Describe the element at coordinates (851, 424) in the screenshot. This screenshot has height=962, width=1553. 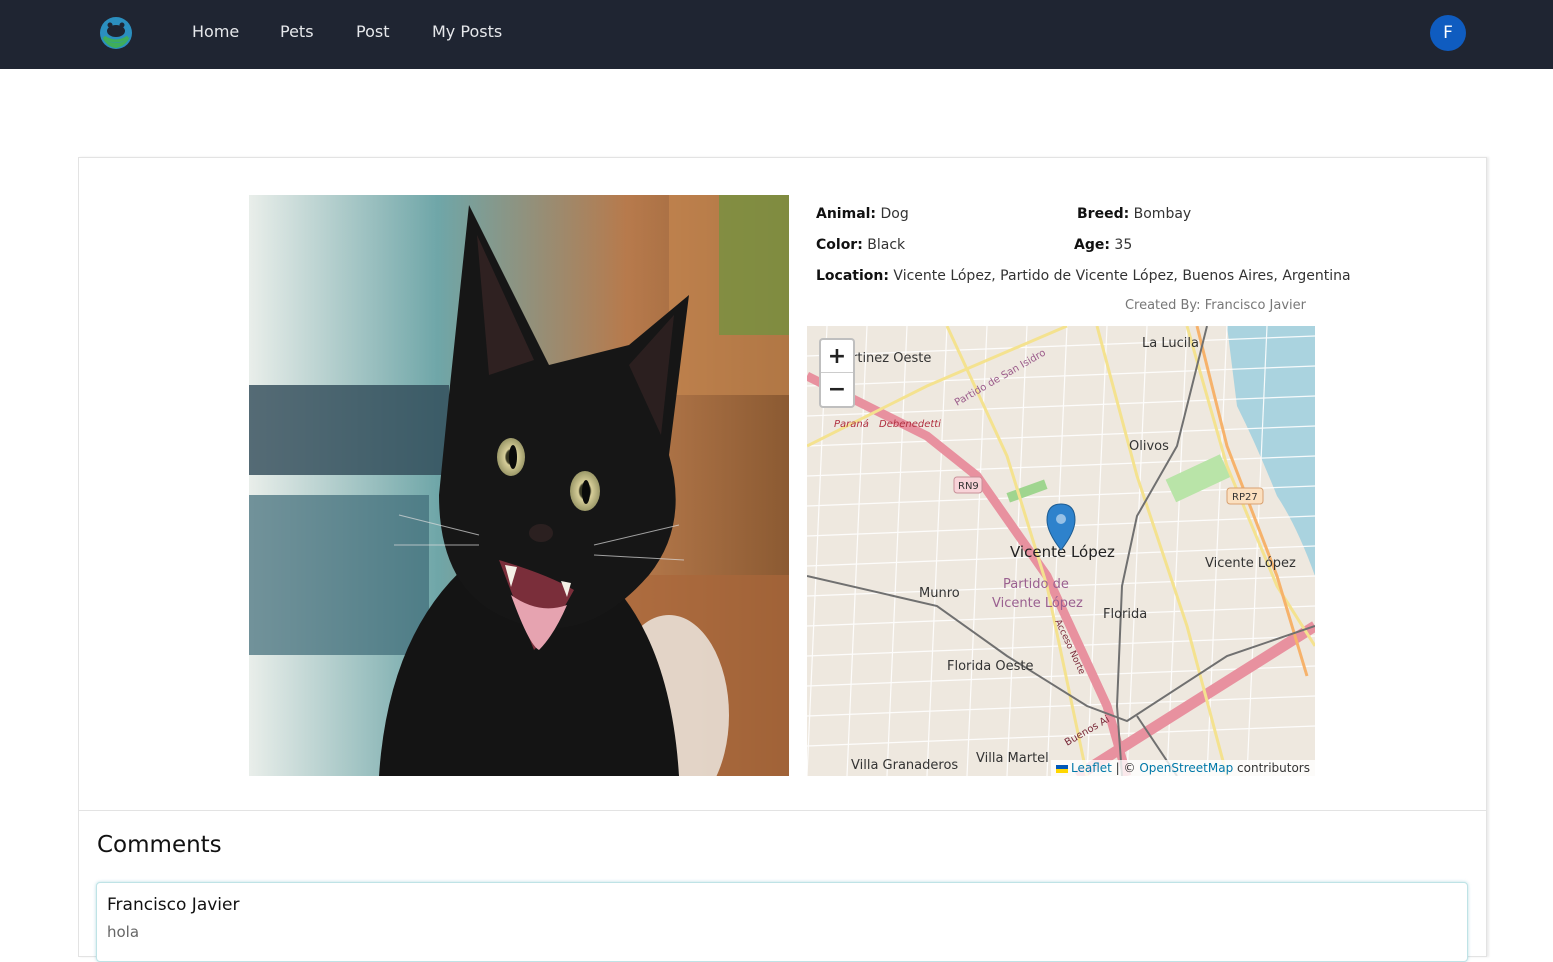
I see `map-label: Paraná` at that location.